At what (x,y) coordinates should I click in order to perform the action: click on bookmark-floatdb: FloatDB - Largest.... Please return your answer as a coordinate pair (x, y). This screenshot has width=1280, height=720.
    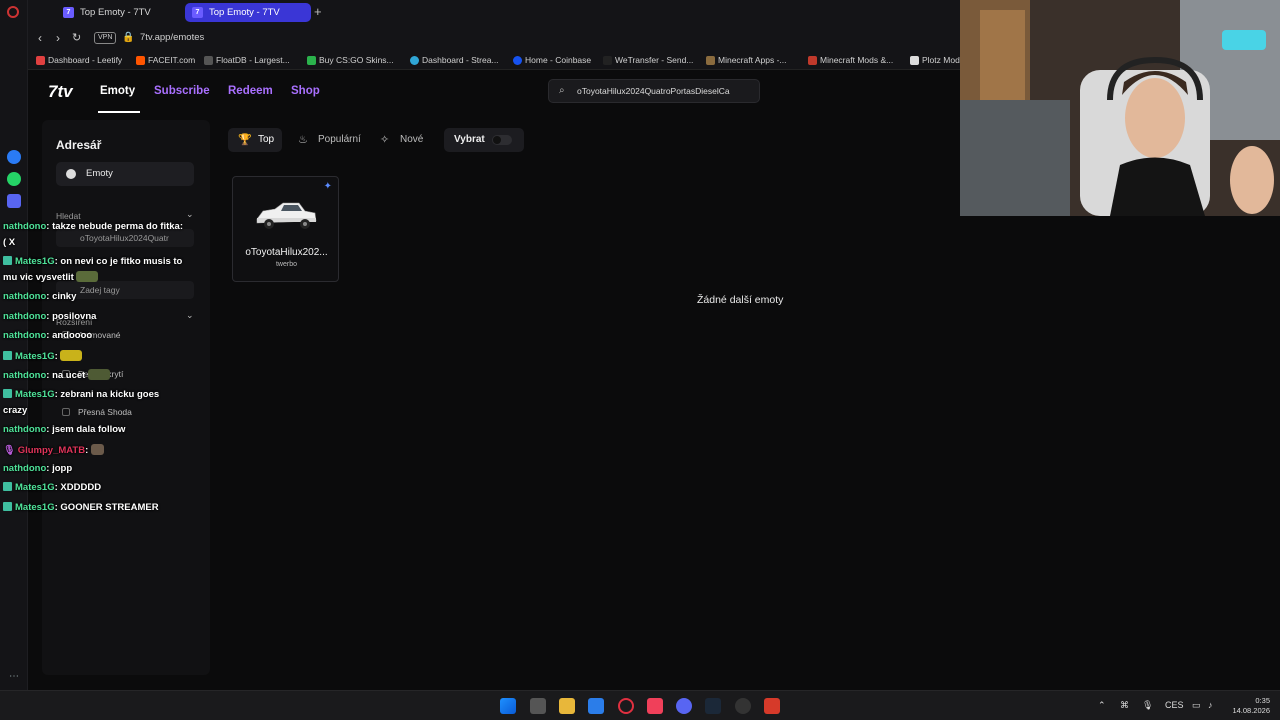
    Looking at the image, I should click on (247, 60).